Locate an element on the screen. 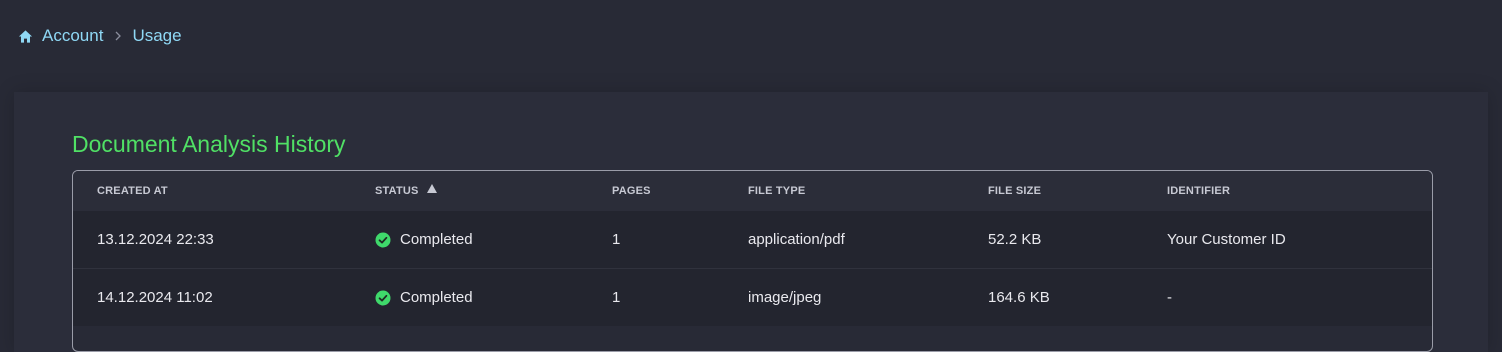 This screenshot has width=1502, height=352. breadcrumb-item-usage: Usage is located at coordinates (156, 36).